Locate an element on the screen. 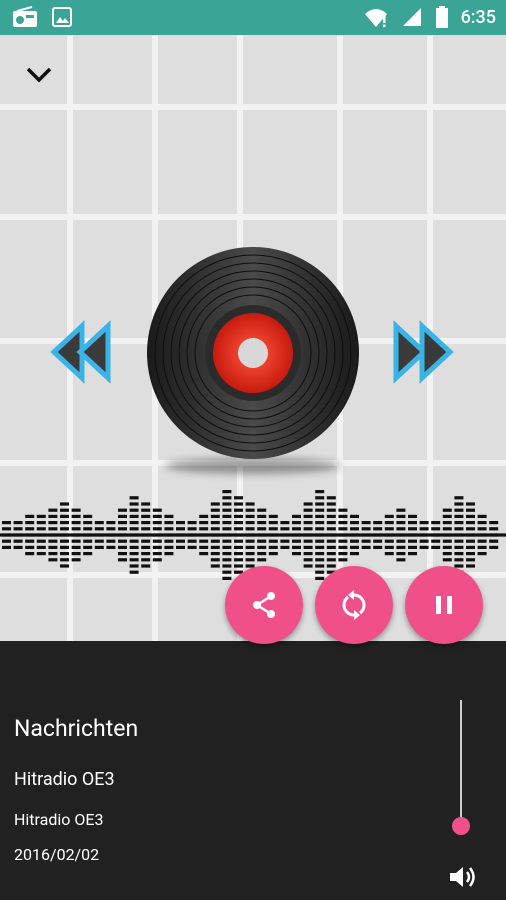  radio-icon is located at coordinates (25, 16).